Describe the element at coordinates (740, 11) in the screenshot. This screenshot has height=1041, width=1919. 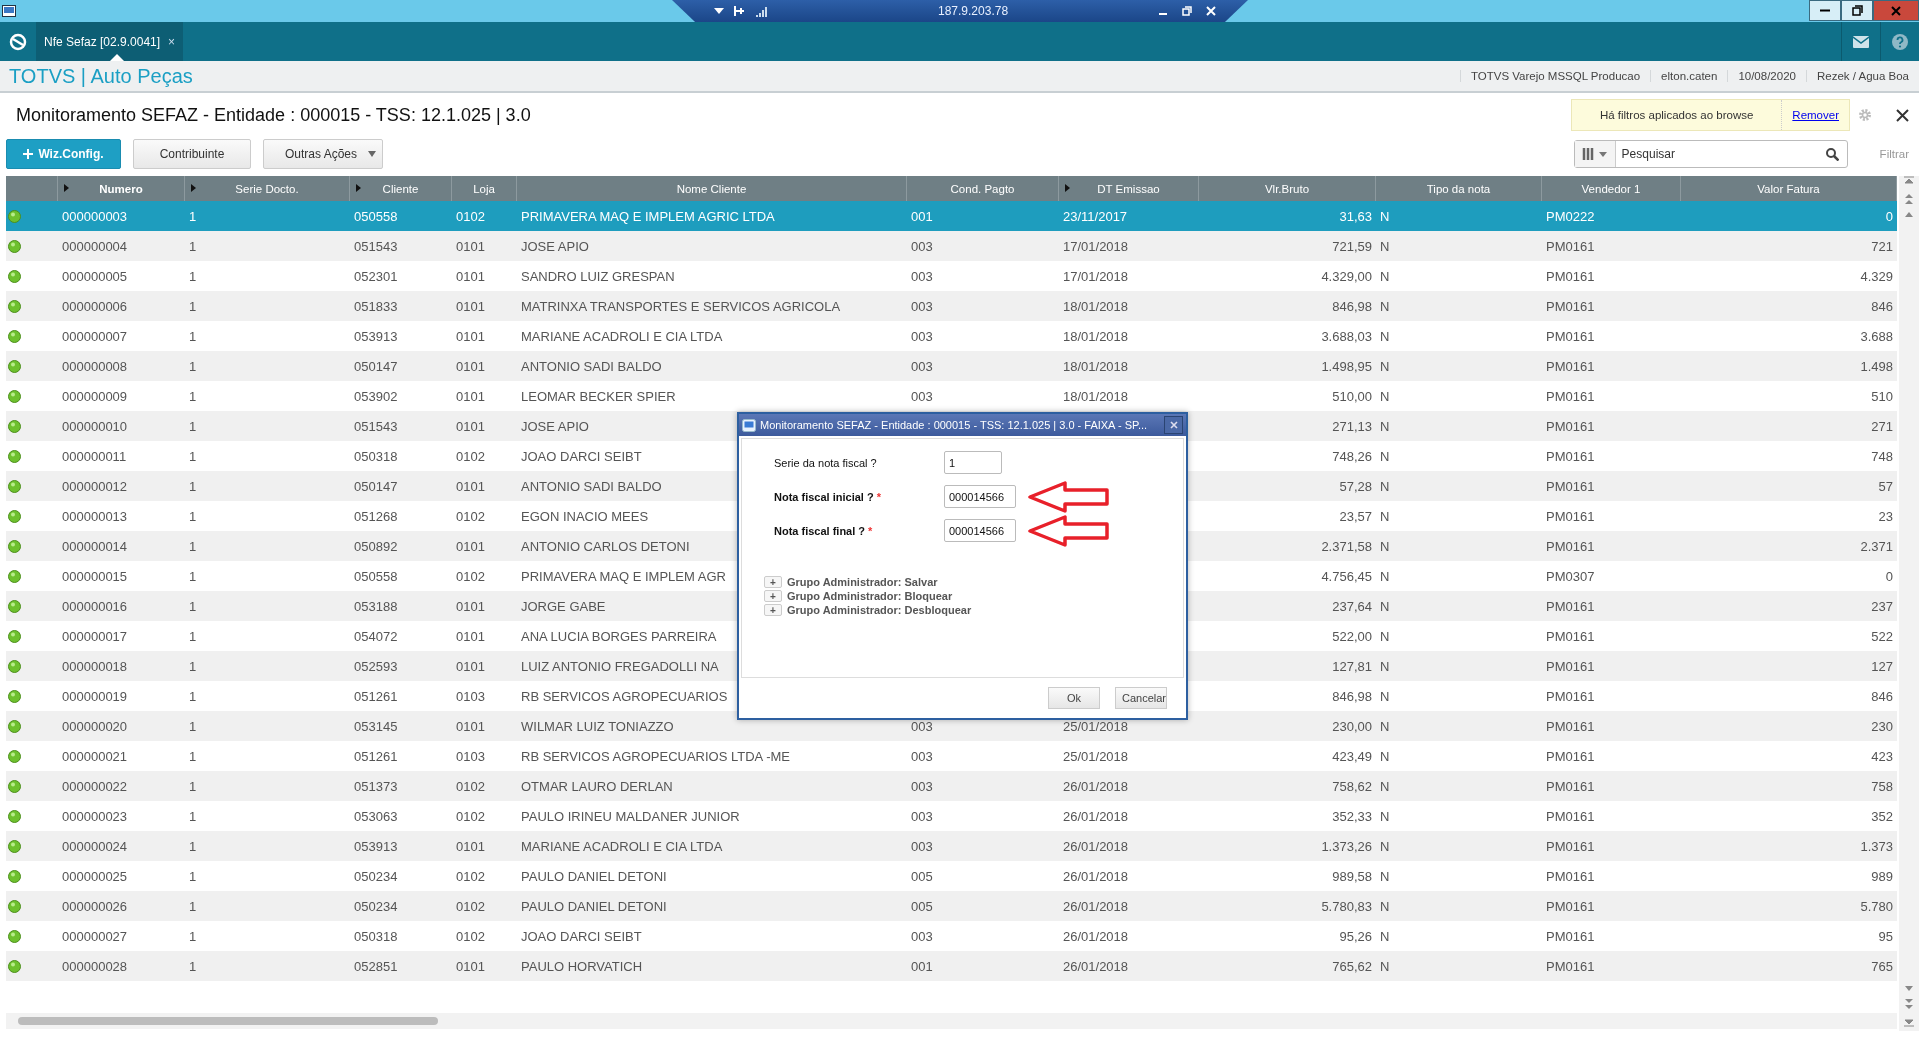
I see `pin-icon` at that location.